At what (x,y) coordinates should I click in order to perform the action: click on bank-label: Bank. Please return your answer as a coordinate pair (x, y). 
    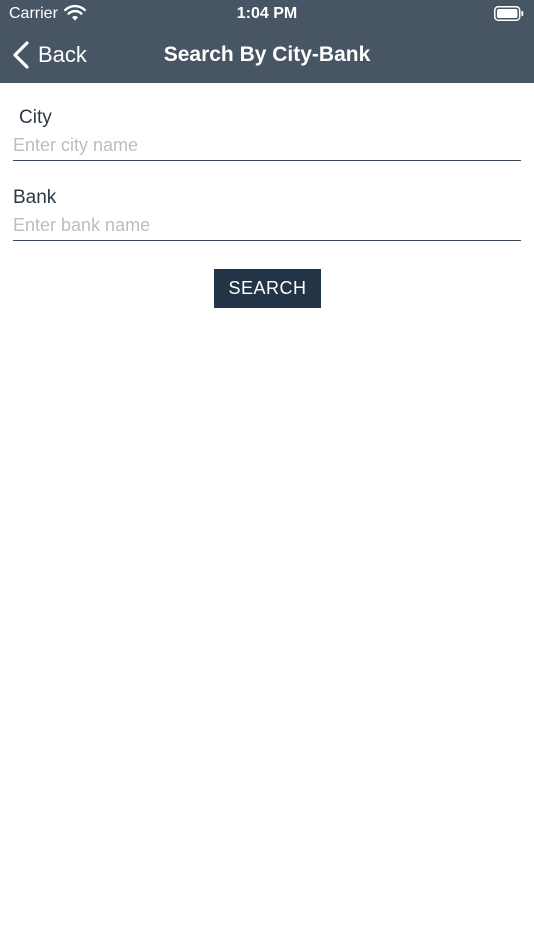
    Looking at the image, I should click on (35, 197).